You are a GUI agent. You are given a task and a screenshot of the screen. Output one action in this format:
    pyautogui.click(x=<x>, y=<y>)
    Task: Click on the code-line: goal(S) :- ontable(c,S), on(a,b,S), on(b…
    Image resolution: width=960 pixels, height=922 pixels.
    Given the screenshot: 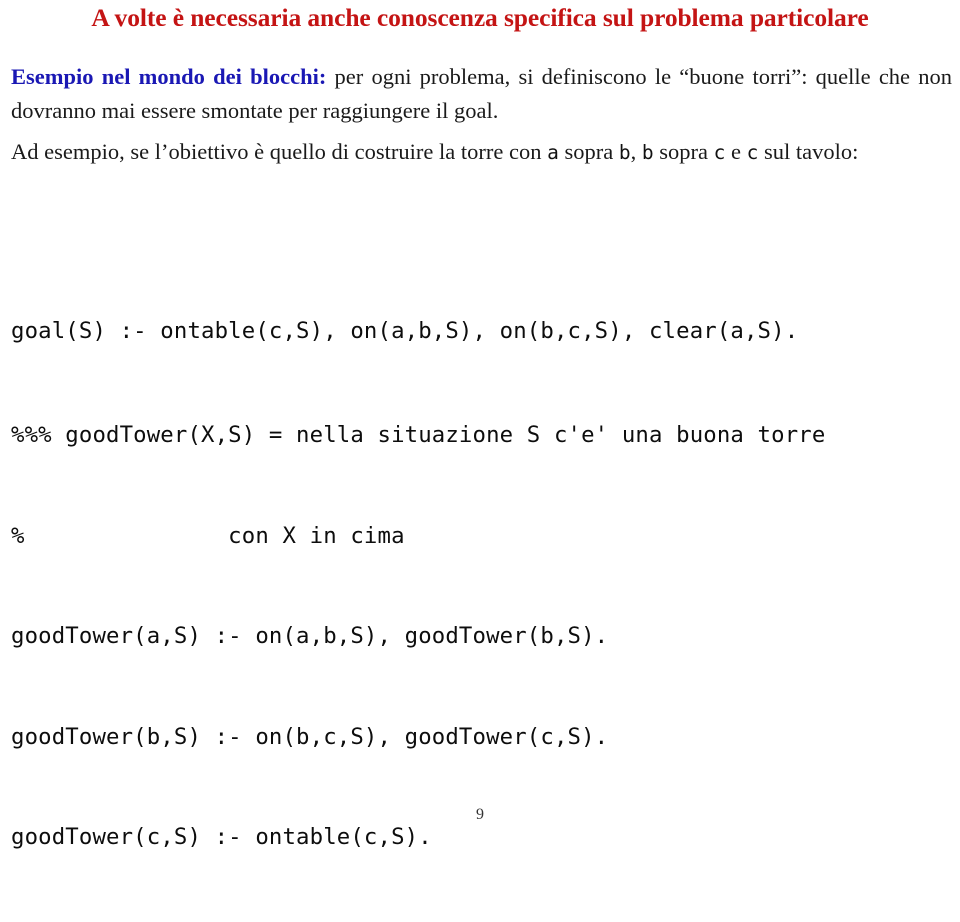 What is the action you would take?
    pyautogui.click(x=405, y=331)
    